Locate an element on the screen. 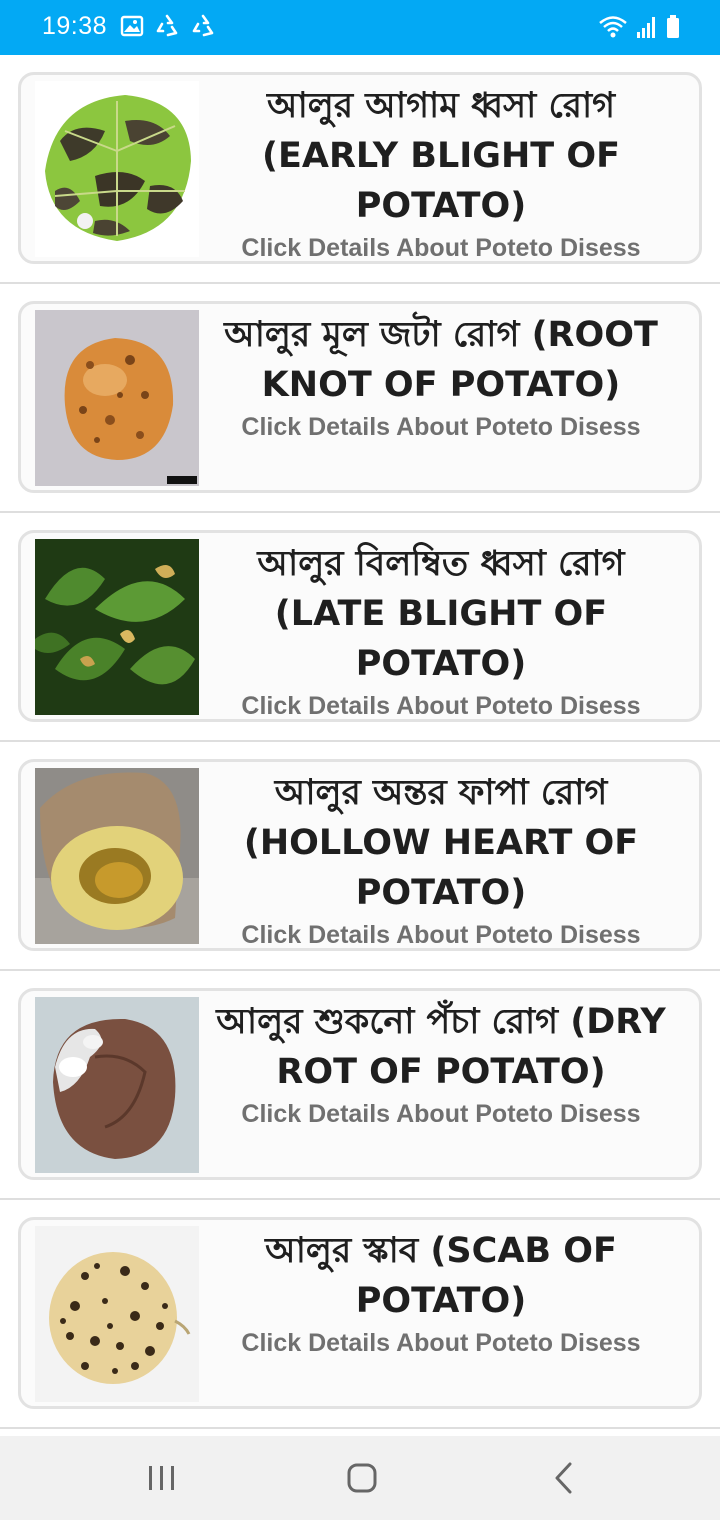 The image size is (720, 1520). status-bar: 19:38 is located at coordinates (360, 27).